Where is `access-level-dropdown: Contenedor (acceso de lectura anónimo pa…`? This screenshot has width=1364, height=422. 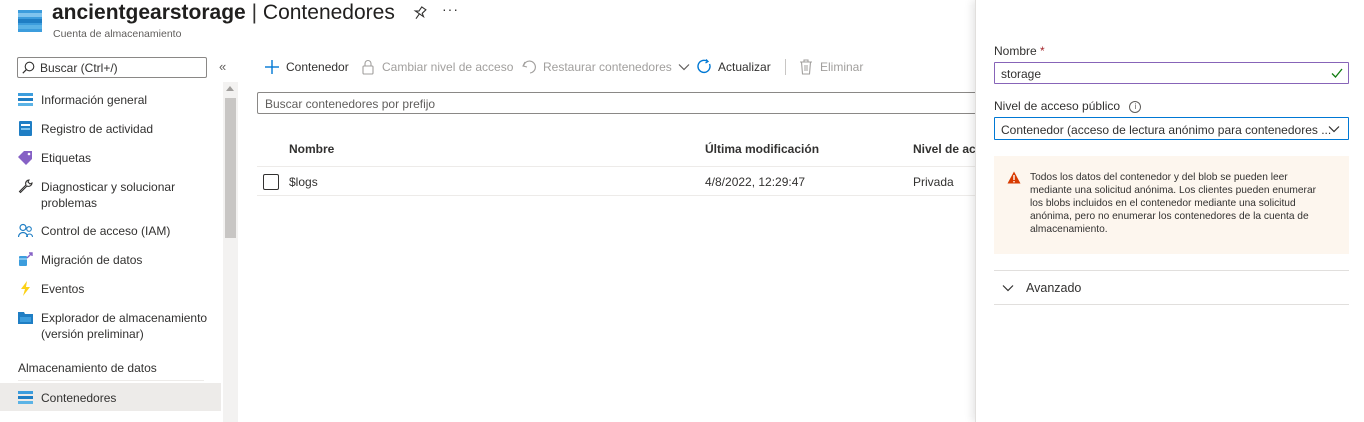
access-level-dropdown: Contenedor (acceso de lectura anónimo pa… is located at coordinates (1171, 128).